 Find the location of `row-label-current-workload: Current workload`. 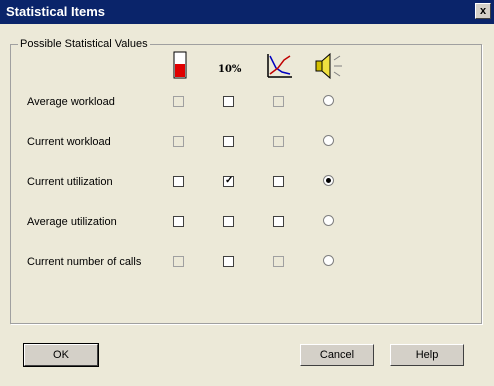

row-label-current-workload: Current workload is located at coordinates (69, 142).